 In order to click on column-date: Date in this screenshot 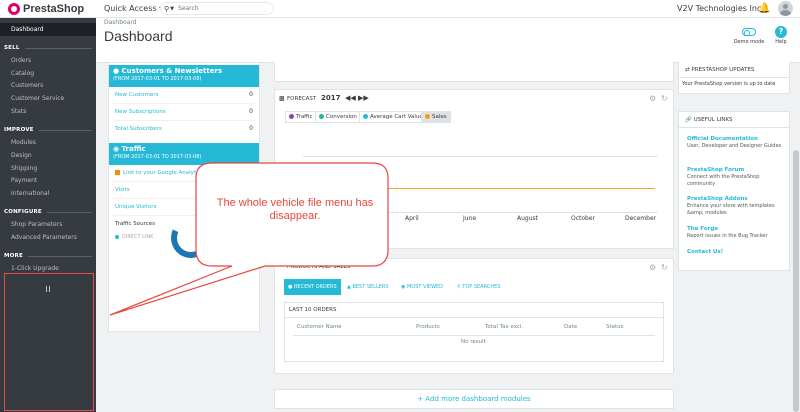, I will do `click(571, 327)`.